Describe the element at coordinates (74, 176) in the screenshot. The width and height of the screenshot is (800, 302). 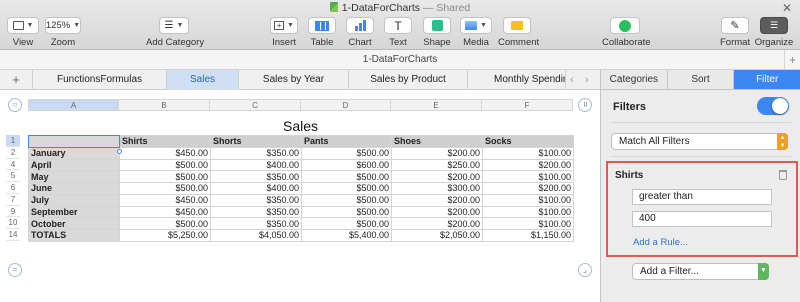
I see `row-label-cell: May` at that location.